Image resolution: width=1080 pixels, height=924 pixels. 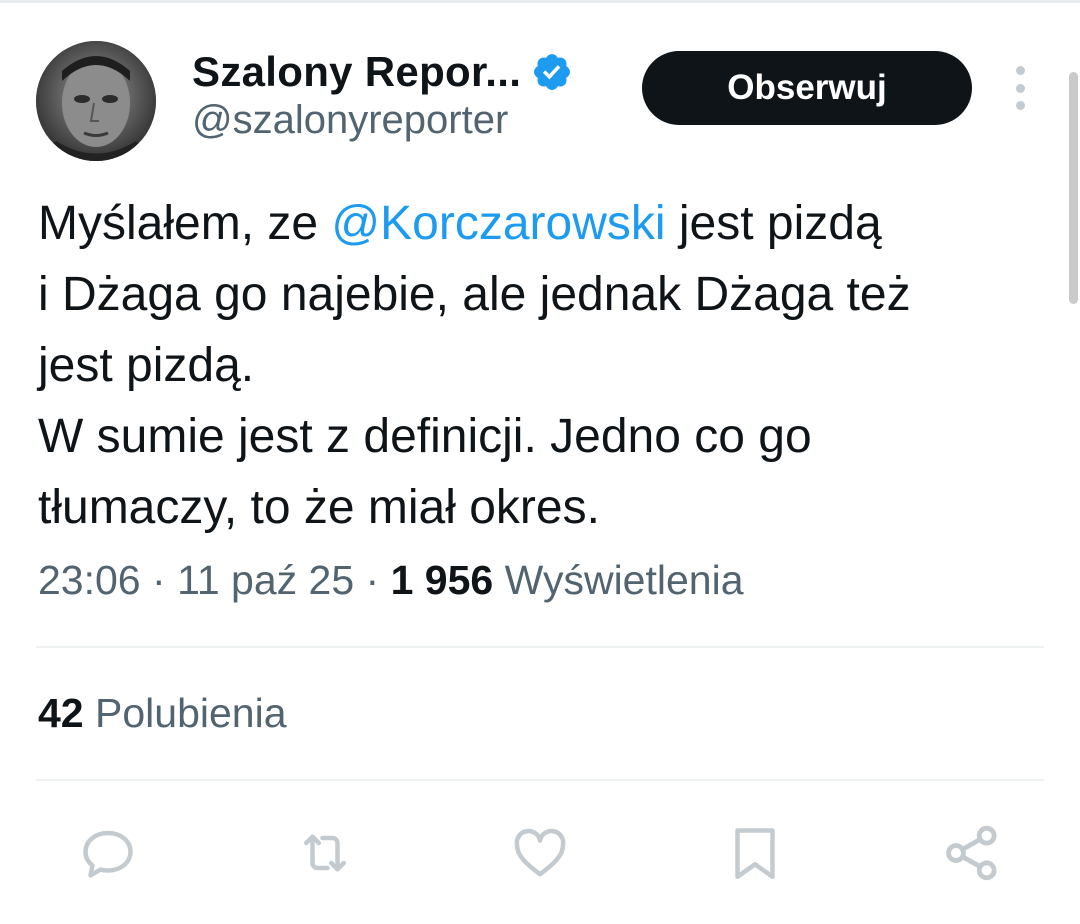 What do you see at coordinates (185, 223) in the screenshot?
I see `tweet-text-segment: Myślałem, ze` at bounding box center [185, 223].